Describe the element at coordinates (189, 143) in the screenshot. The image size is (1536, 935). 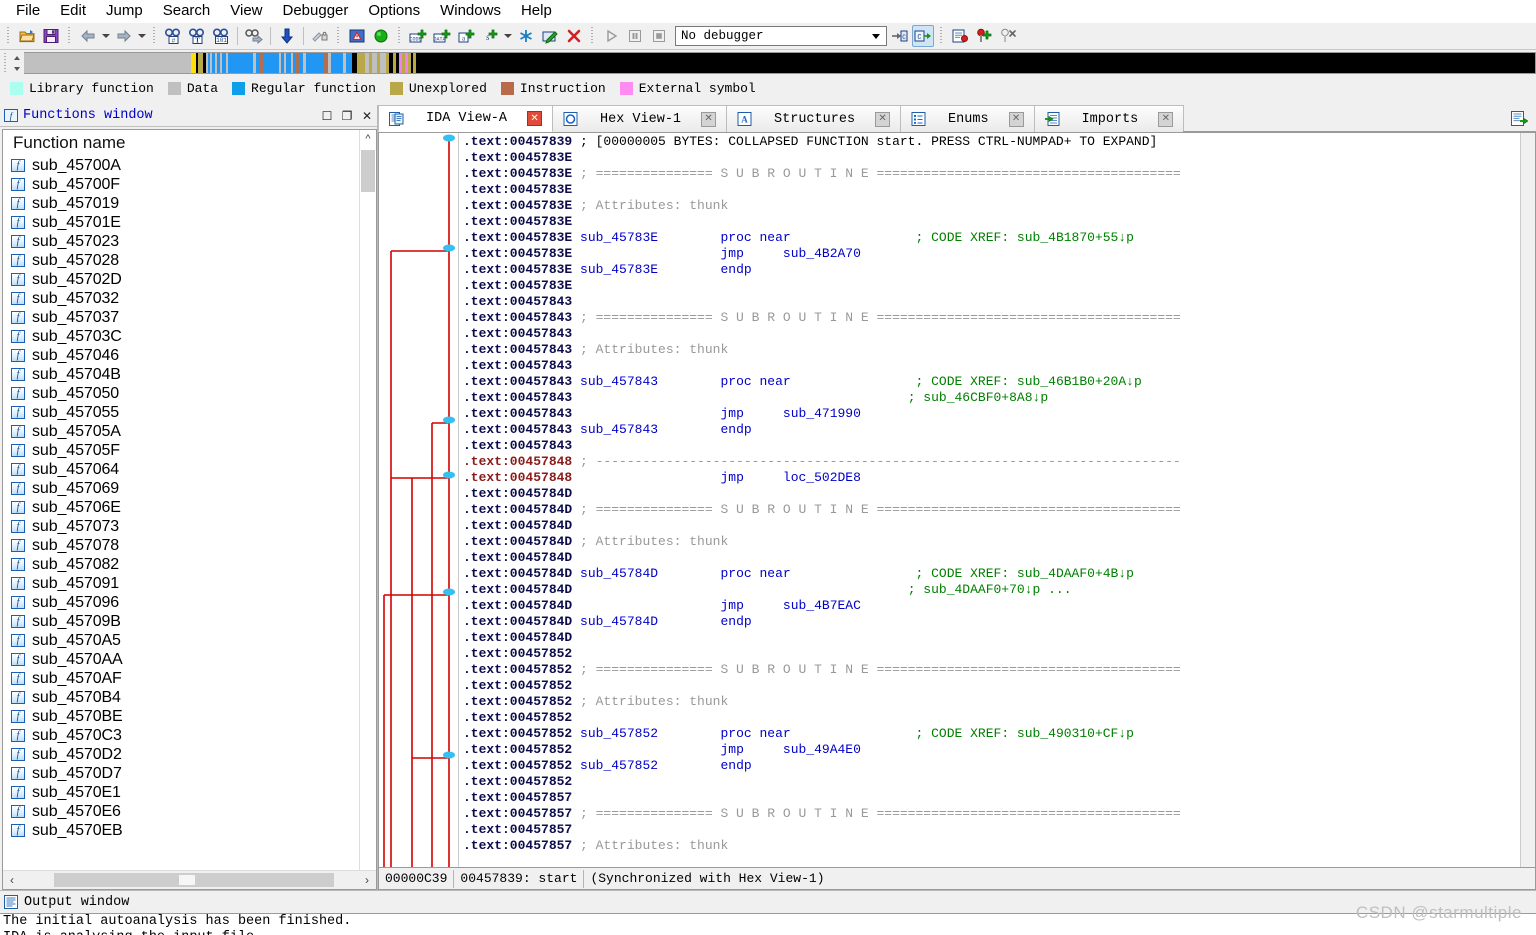
I see `functions-column-header: Function name` at that location.